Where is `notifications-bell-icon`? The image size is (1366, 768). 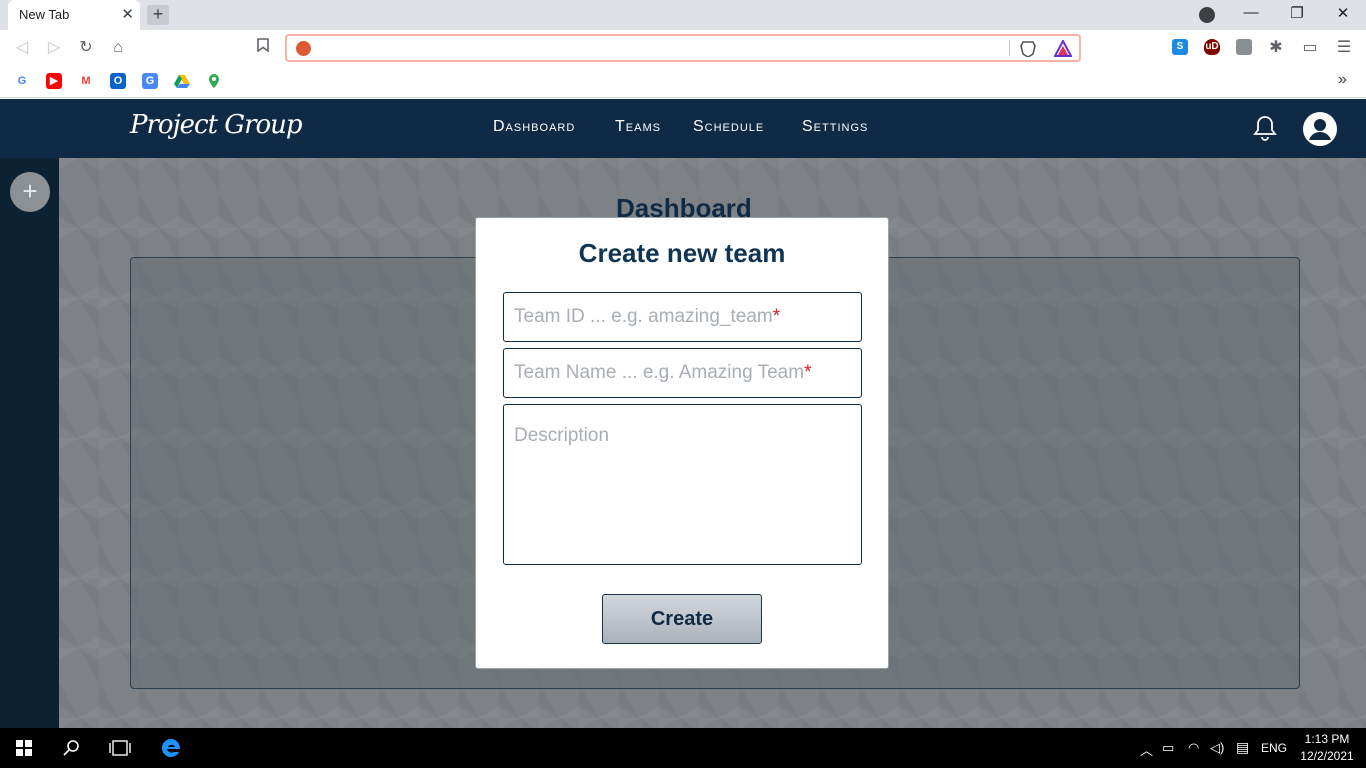 notifications-bell-icon is located at coordinates (1265, 128).